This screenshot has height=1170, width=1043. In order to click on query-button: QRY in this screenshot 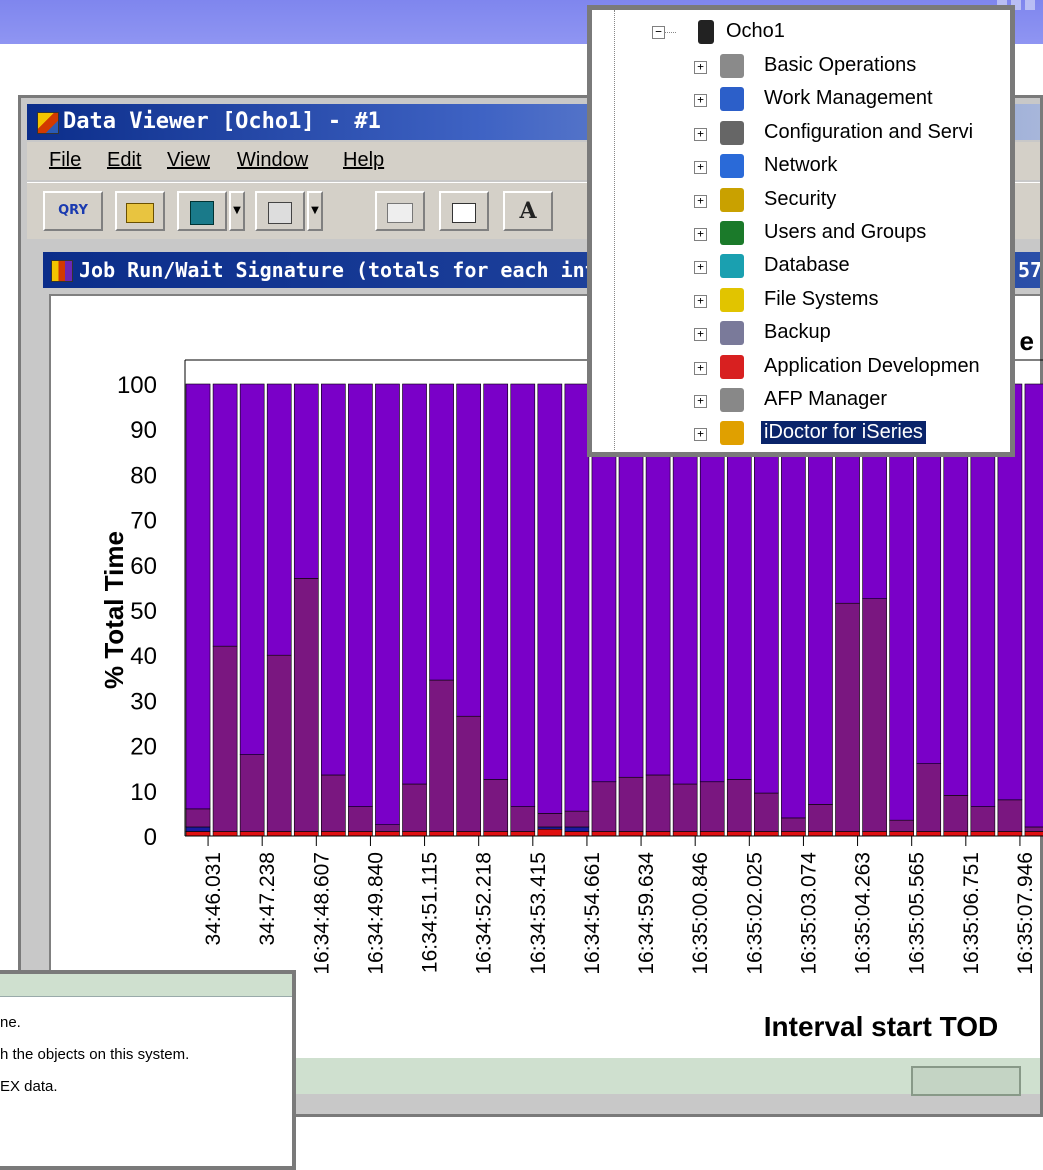, I will do `click(73, 211)`.